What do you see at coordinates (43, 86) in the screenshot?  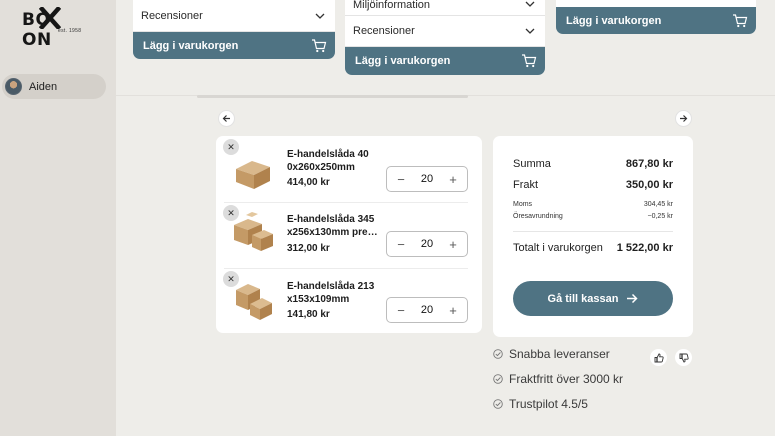 I see `user-name: Aiden` at bounding box center [43, 86].